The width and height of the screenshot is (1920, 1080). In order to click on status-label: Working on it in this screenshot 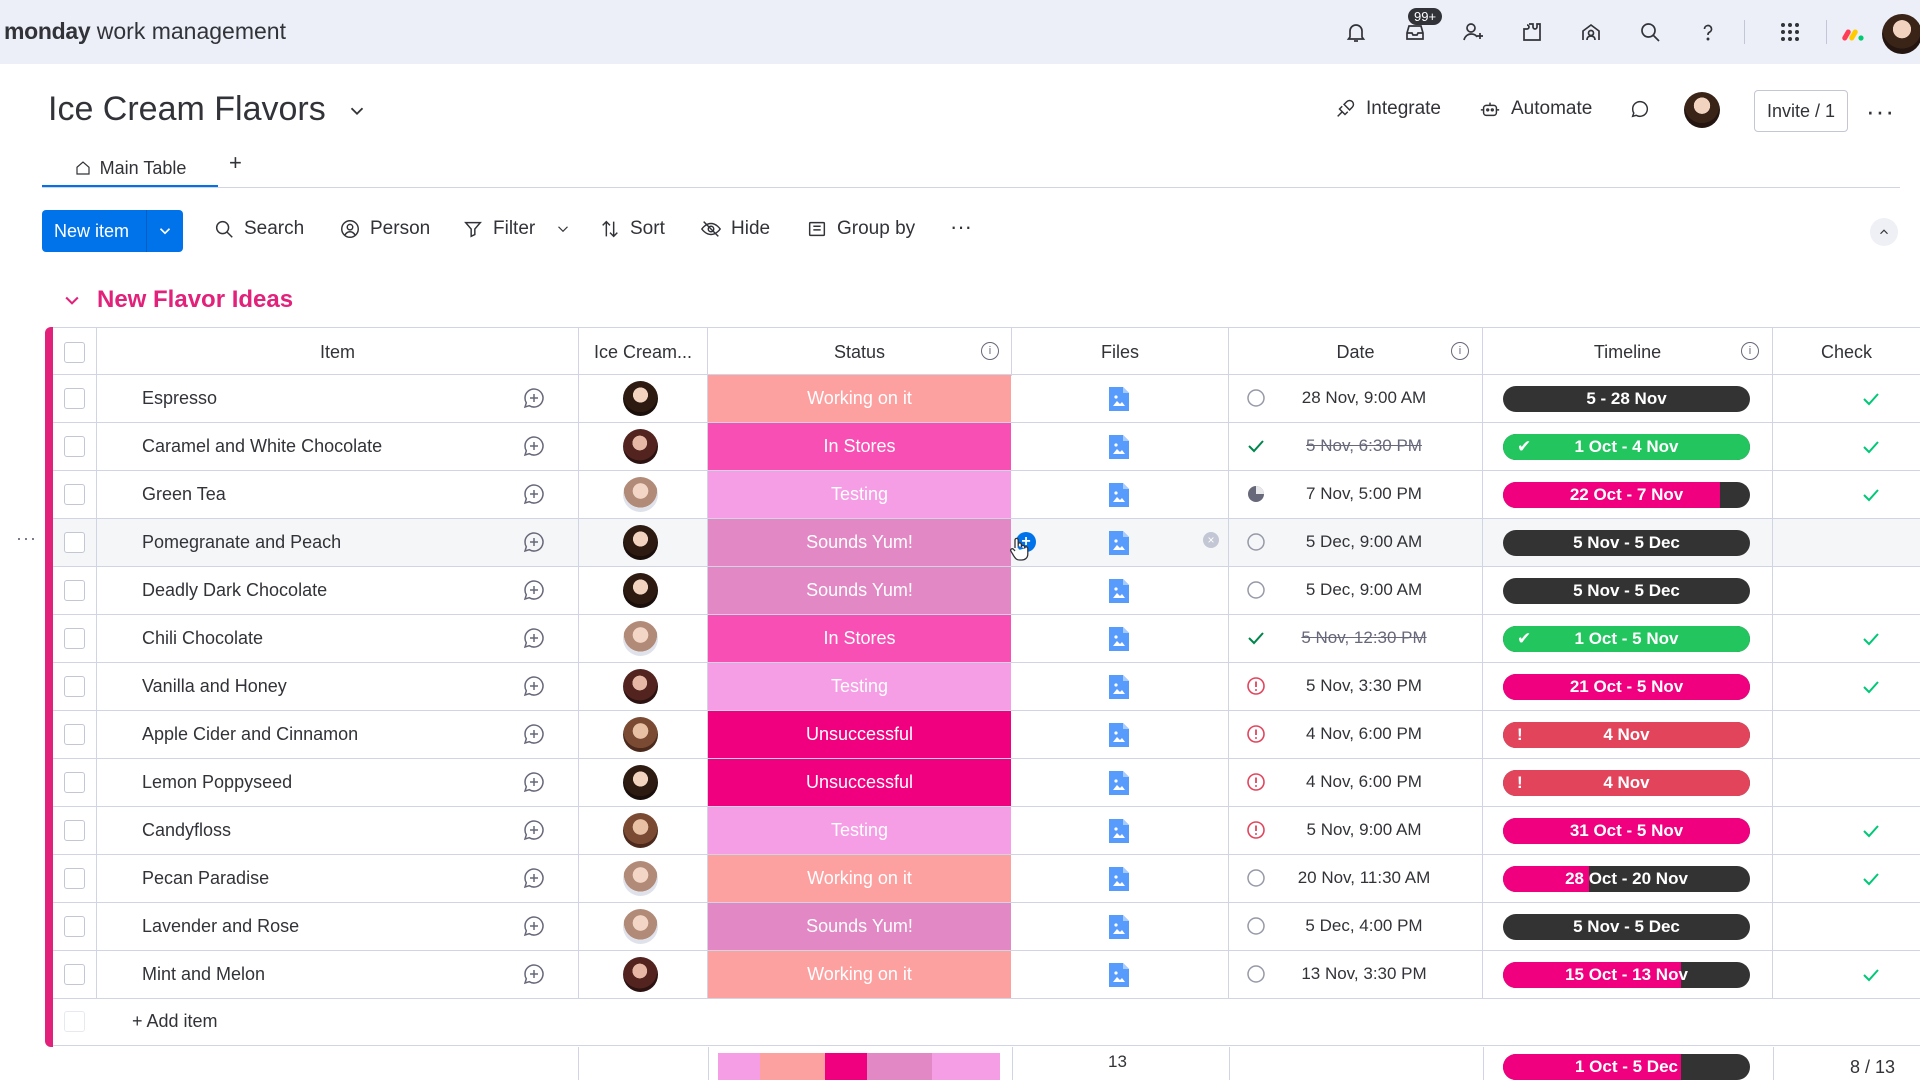, I will do `click(859, 878)`.